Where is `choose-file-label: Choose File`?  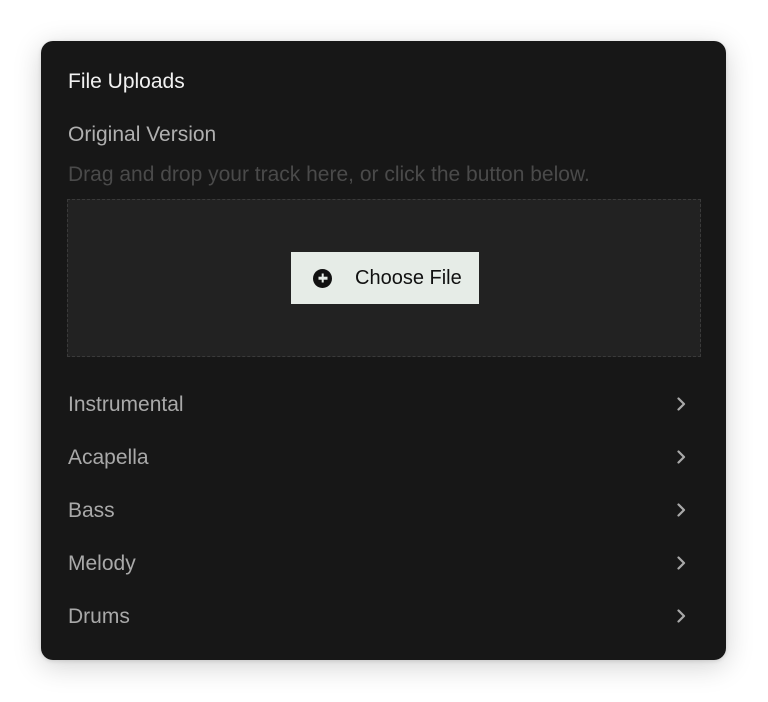
choose-file-label: Choose File is located at coordinates (408, 278).